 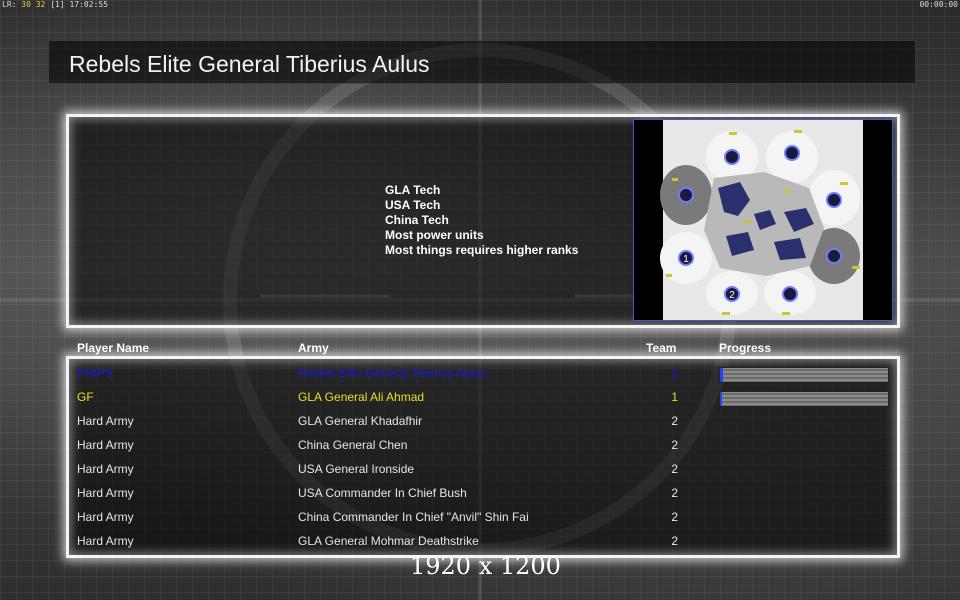 I want to click on description-line: Most power units, so click(x=434, y=235).